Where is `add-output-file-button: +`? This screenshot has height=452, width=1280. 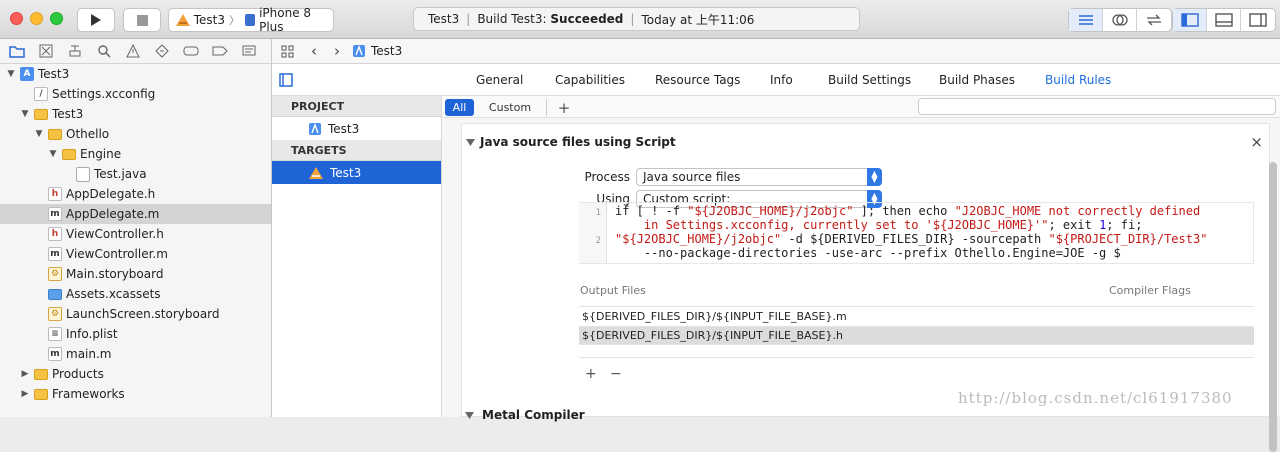 add-output-file-button: + is located at coordinates (591, 374).